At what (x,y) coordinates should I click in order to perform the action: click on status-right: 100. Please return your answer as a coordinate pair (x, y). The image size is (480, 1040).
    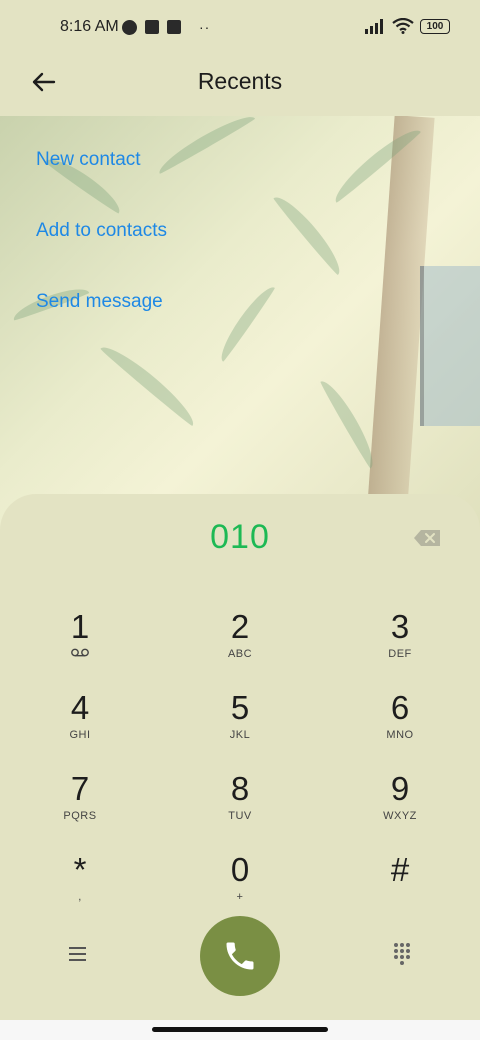
    Looking at the image, I should click on (407, 26).